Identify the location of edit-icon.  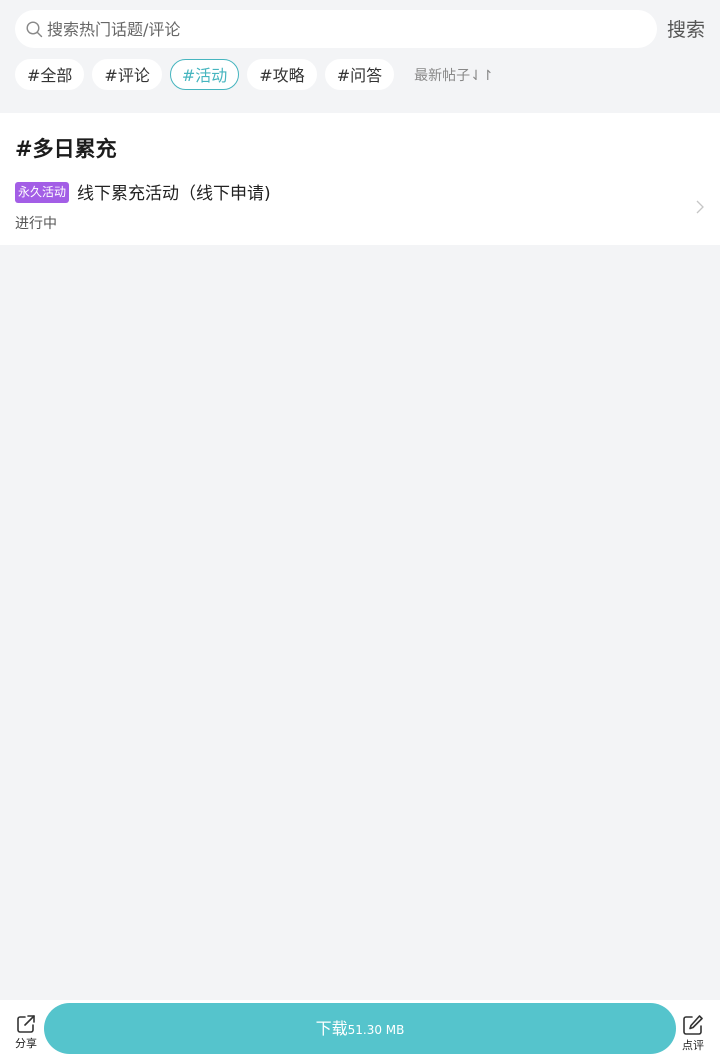
(693, 1025).